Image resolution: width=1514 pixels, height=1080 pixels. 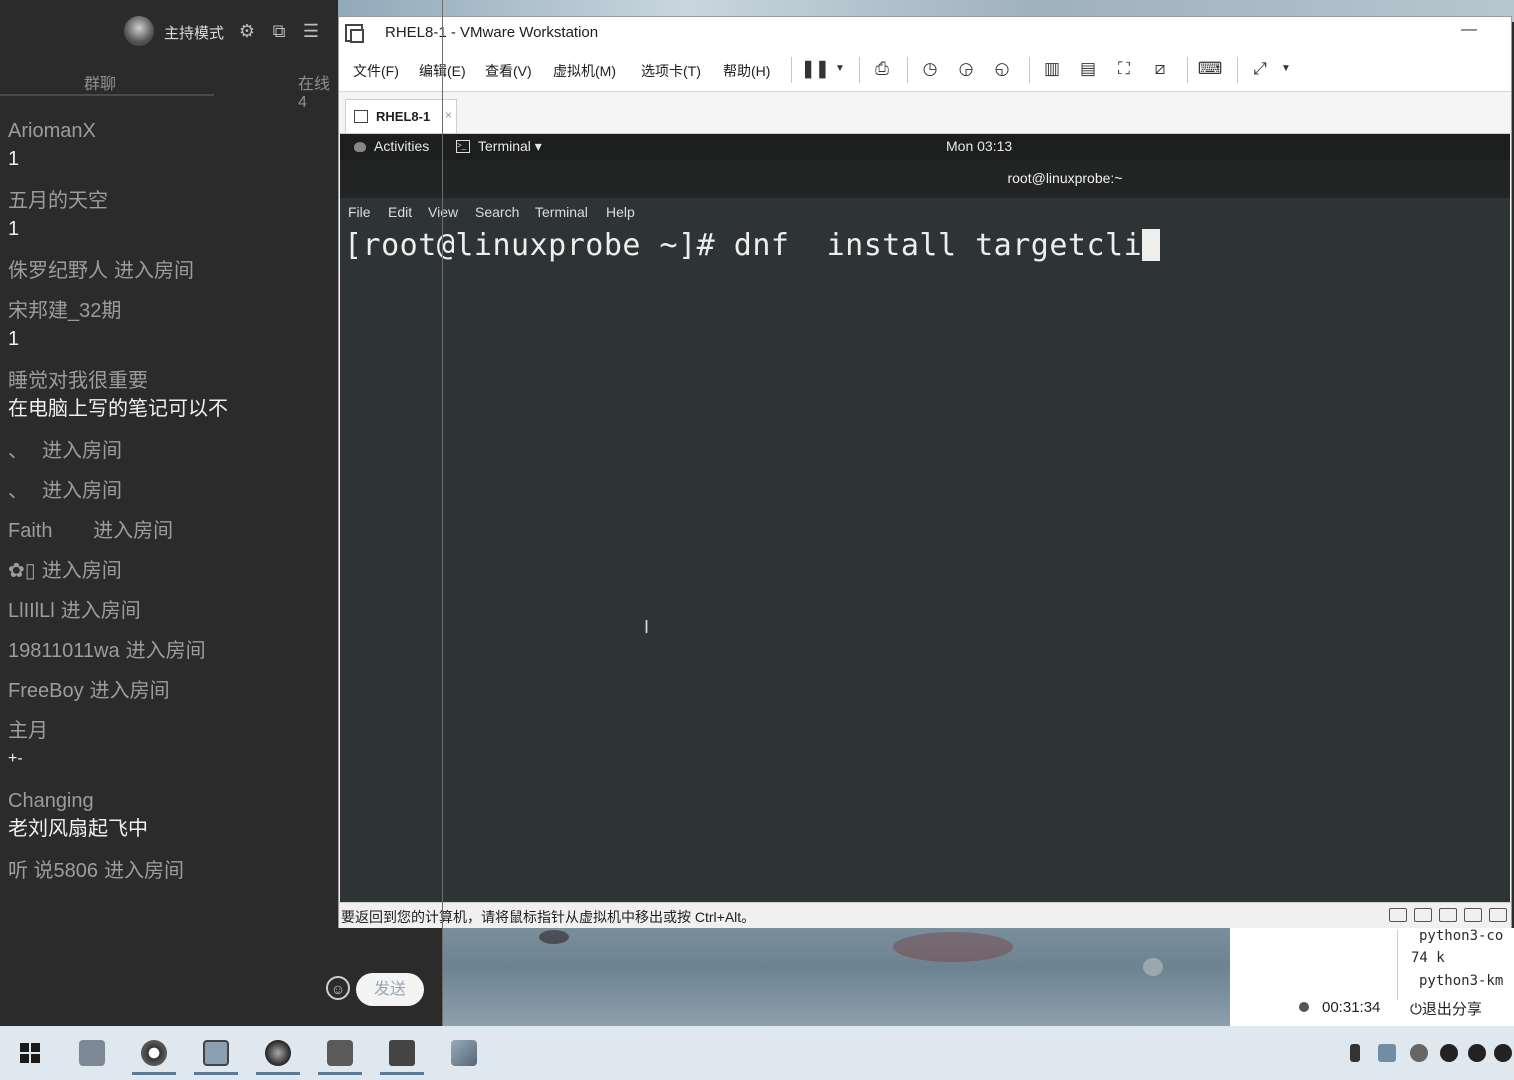 I want to click on menu-file: File, so click(x=359, y=212).